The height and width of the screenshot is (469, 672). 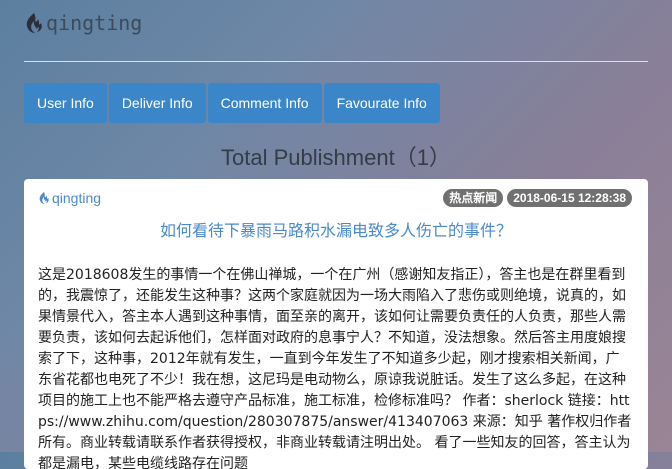 I want to click on nav-user-info-button: User Info, so click(x=65, y=103).